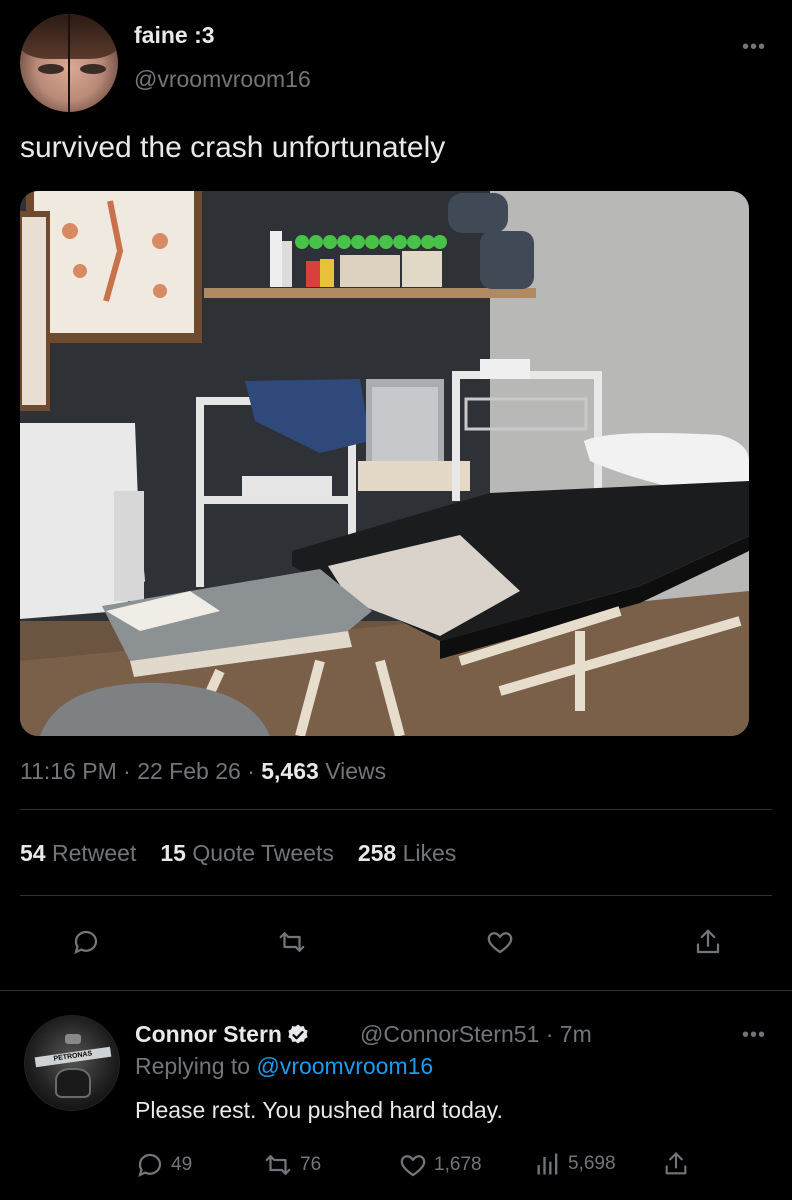 This screenshot has height=1200, width=792. Describe the element at coordinates (396, 942) in the screenshot. I see `tweet-actions` at that location.